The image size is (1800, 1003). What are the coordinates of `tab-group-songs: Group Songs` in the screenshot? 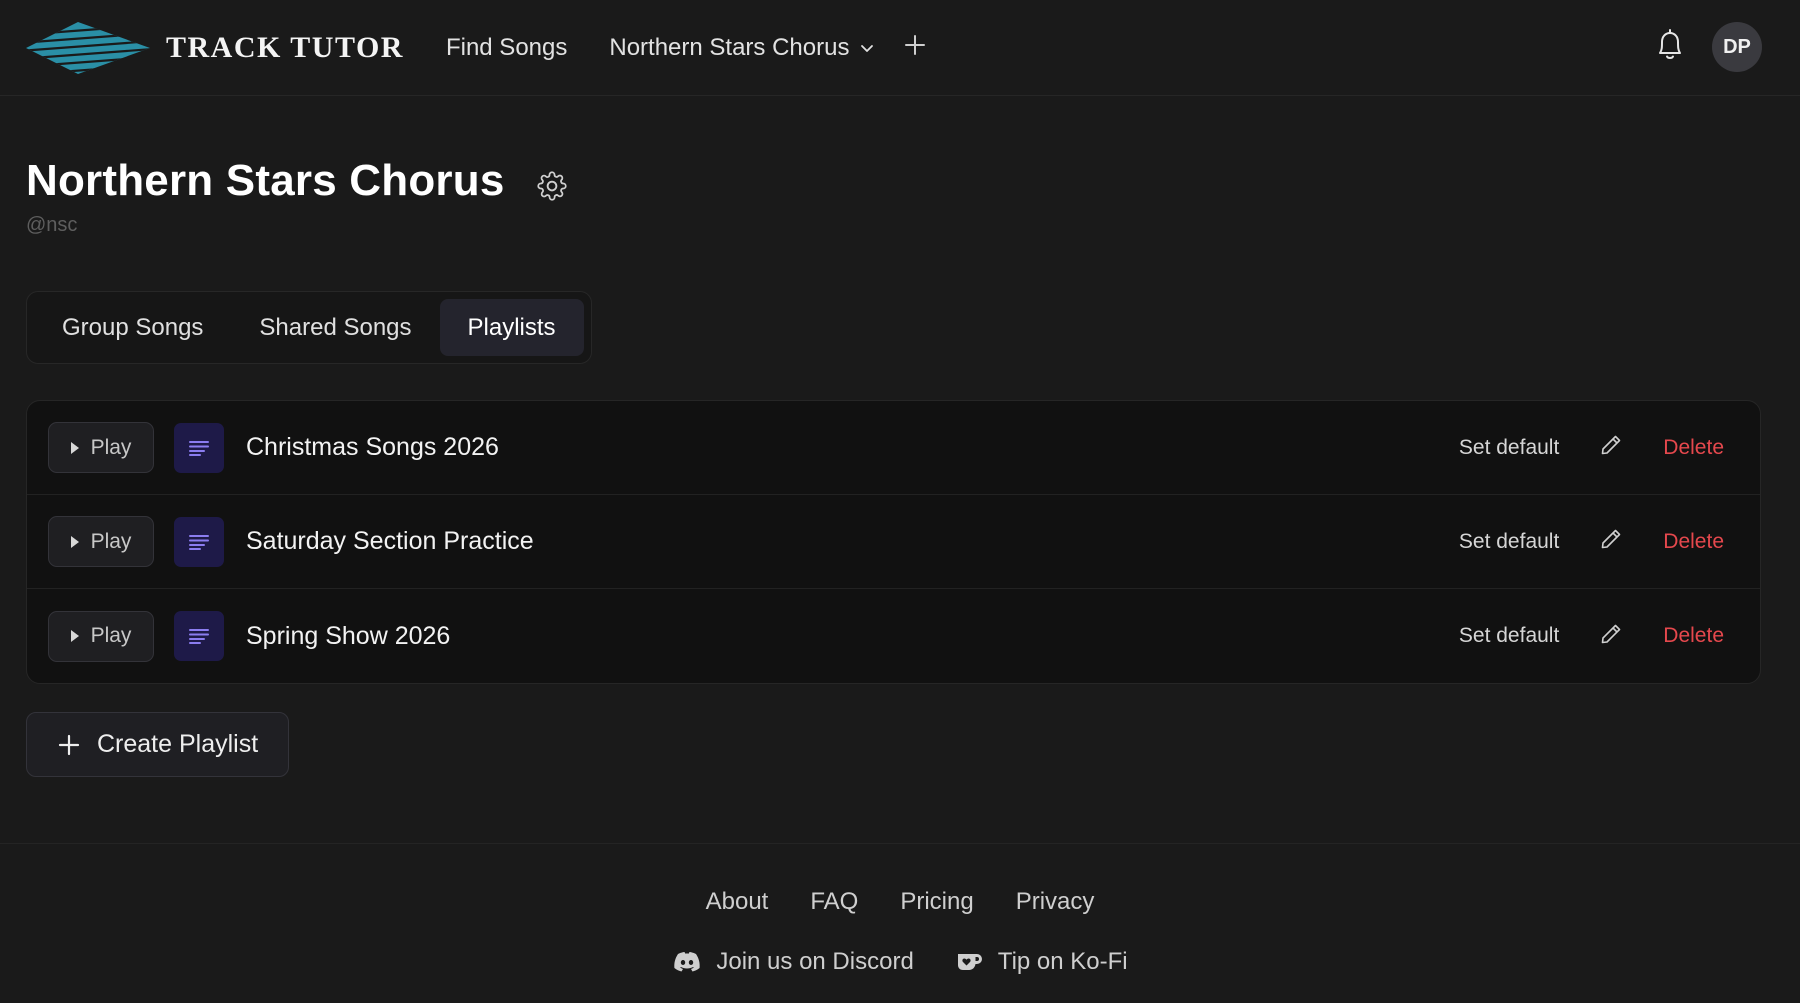 It's located at (132, 327).